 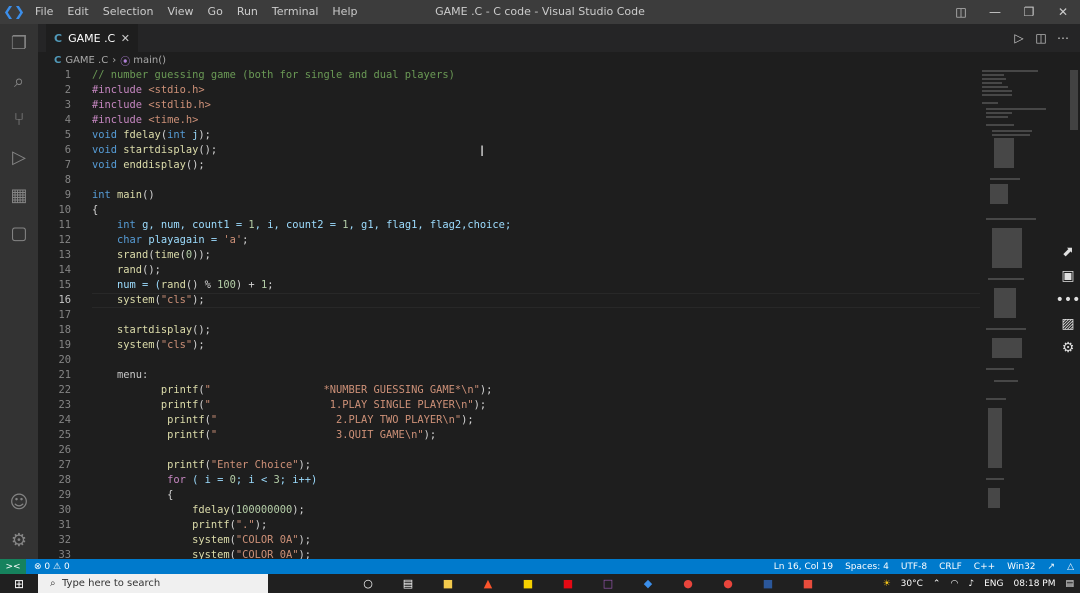 I want to click on netflix-icon: ■, so click(x=568, y=583).